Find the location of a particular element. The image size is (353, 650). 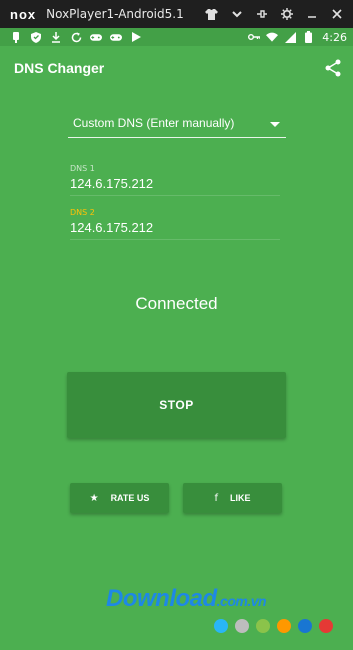

dns-provider-value: Custom DNS (Enter manually) is located at coordinates (154, 123).